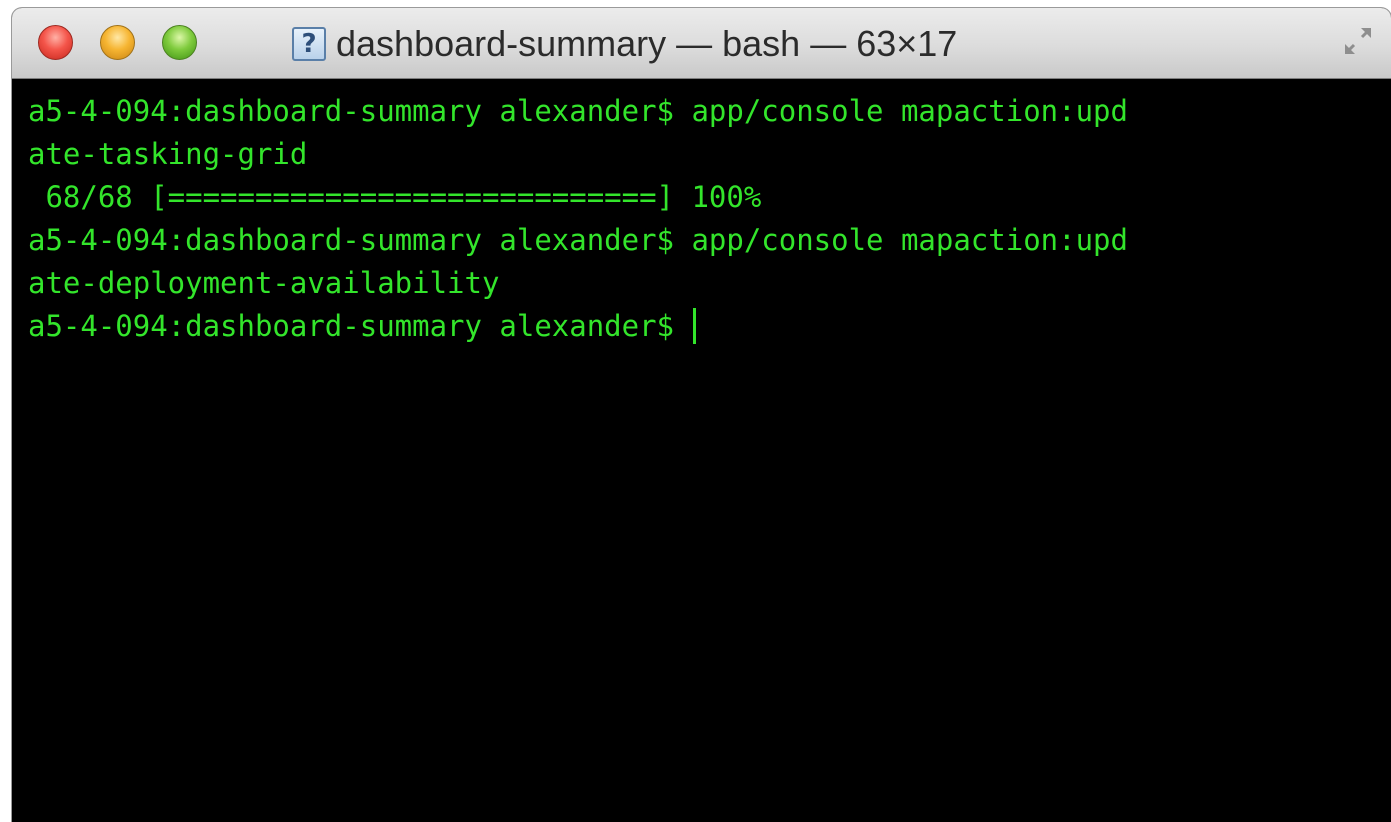  What do you see at coordinates (360, 326) in the screenshot?
I see `prompt-text: a5-4-094:dashboard-summary alexander$` at bounding box center [360, 326].